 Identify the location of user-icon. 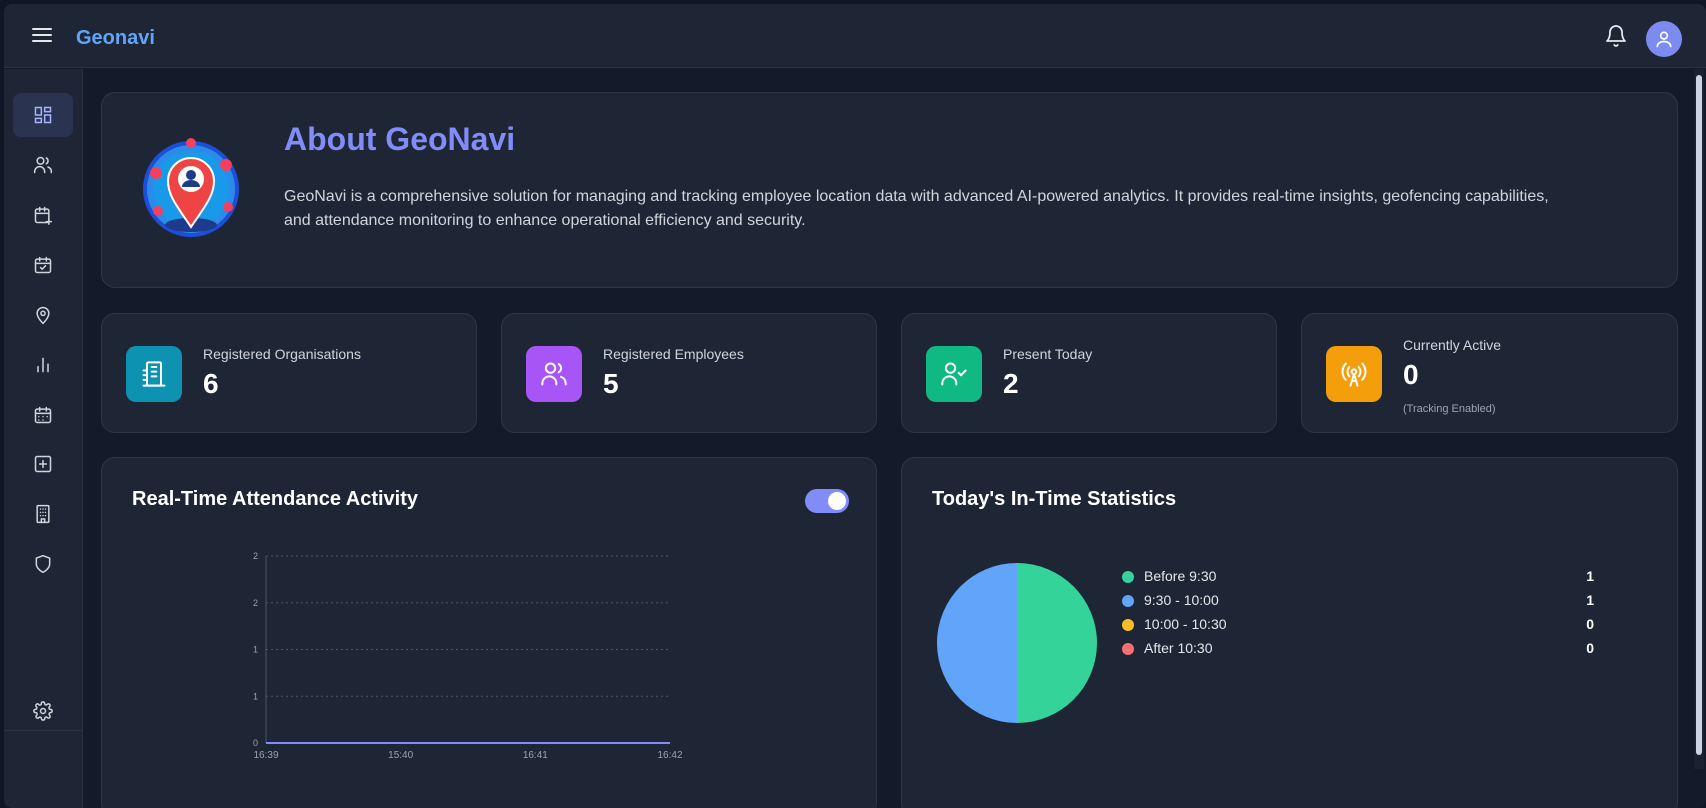
(1664, 39).